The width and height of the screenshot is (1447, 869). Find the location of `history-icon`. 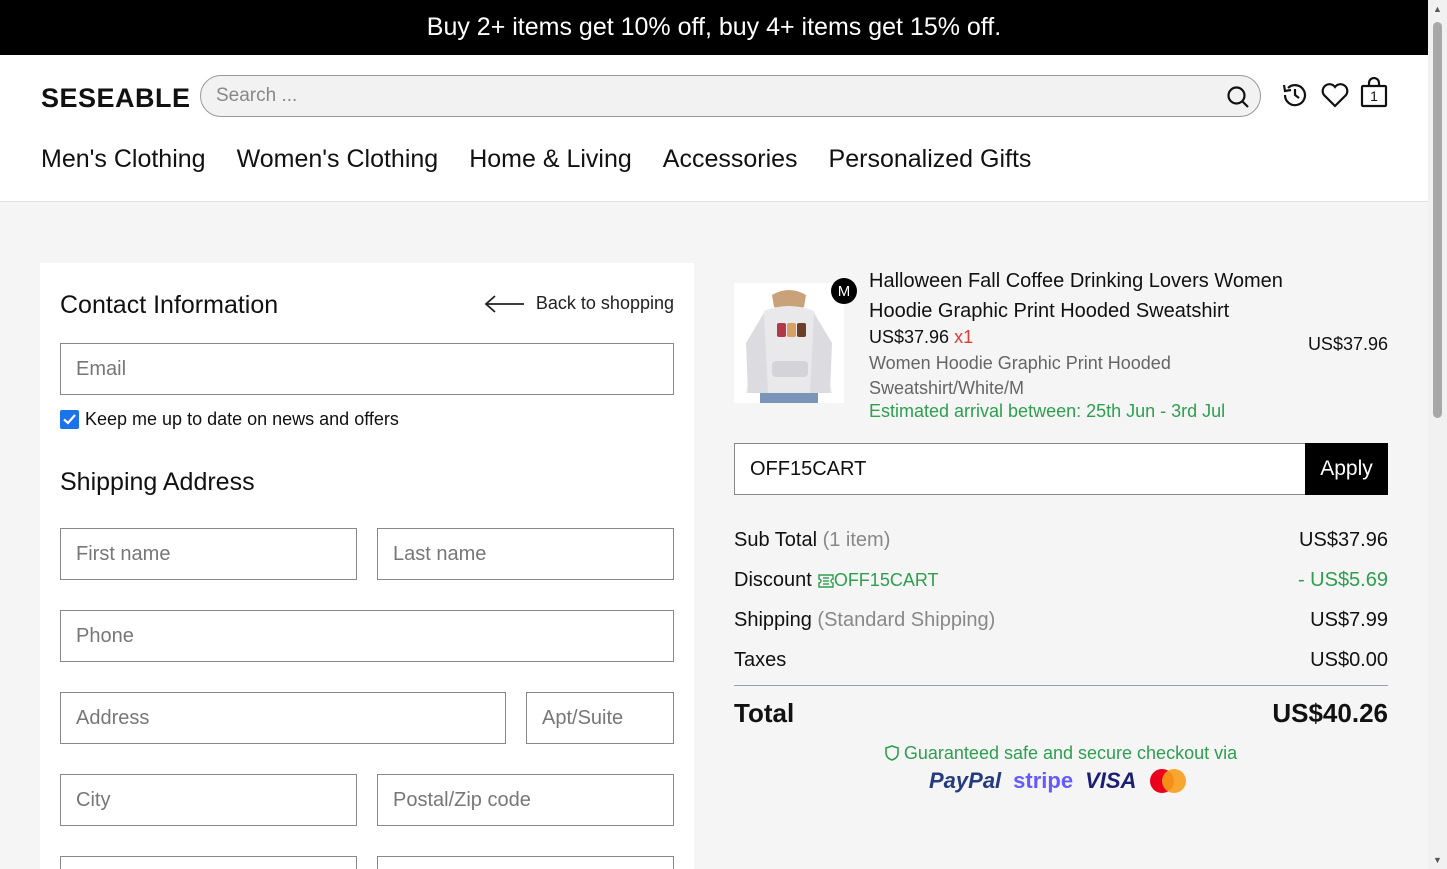

history-icon is located at coordinates (1295, 95).